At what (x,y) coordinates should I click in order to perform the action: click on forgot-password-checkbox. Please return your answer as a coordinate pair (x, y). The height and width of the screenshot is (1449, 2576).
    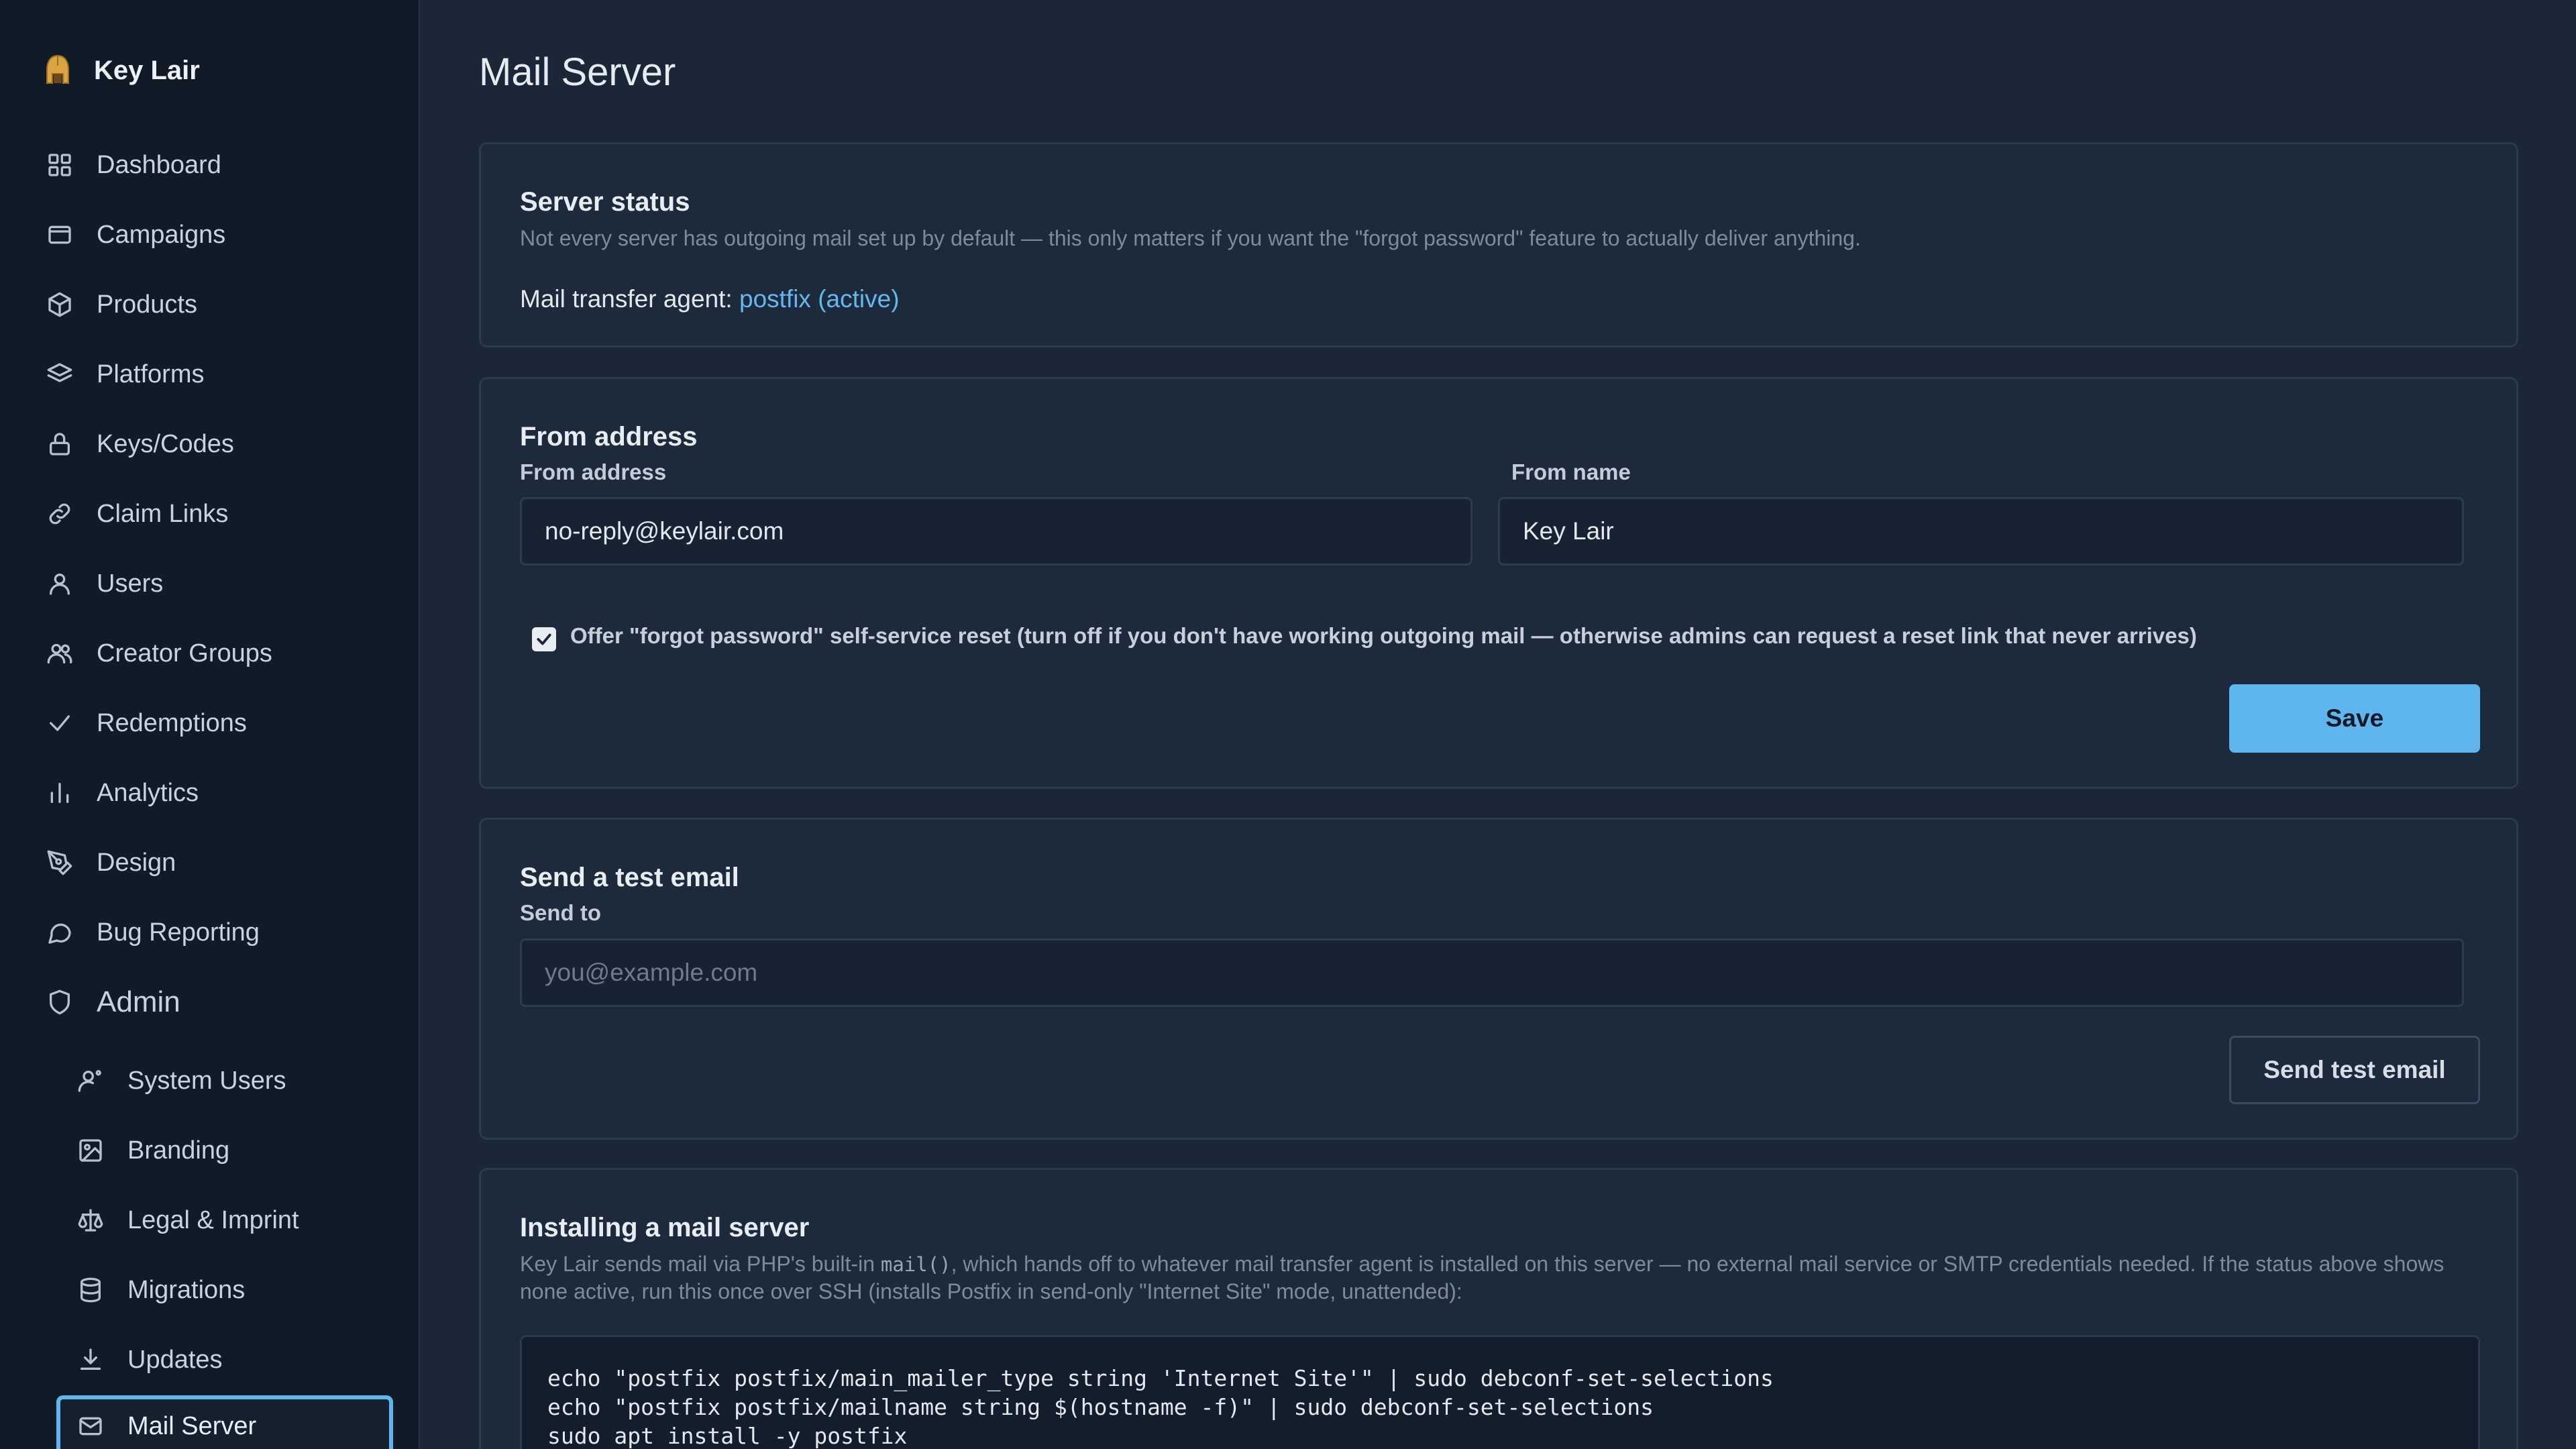
    Looking at the image, I should click on (544, 639).